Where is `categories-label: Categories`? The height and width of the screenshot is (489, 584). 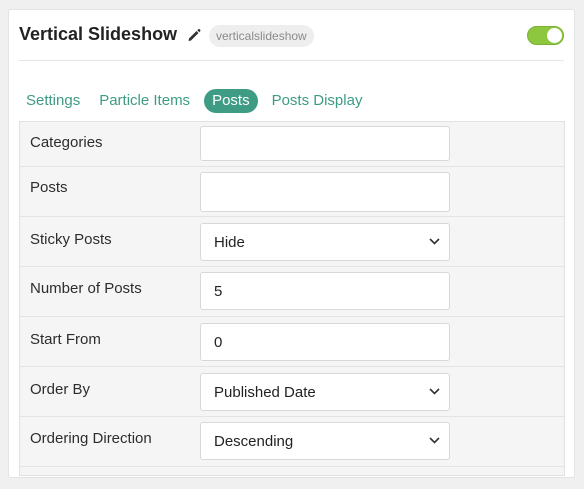
categories-label: Categories is located at coordinates (66, 142).